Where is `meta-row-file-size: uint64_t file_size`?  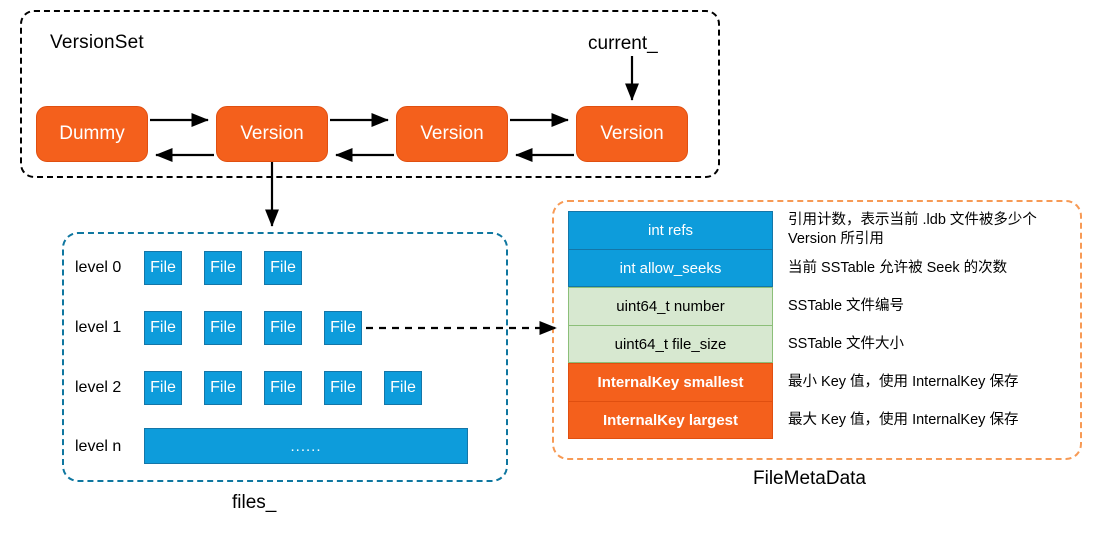 meta-row-file-size: uint64_t file_size is located at coordinates (670, 344).